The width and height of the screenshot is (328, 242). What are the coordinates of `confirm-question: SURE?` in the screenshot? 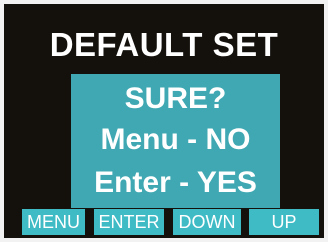 It's located at (175, 98).